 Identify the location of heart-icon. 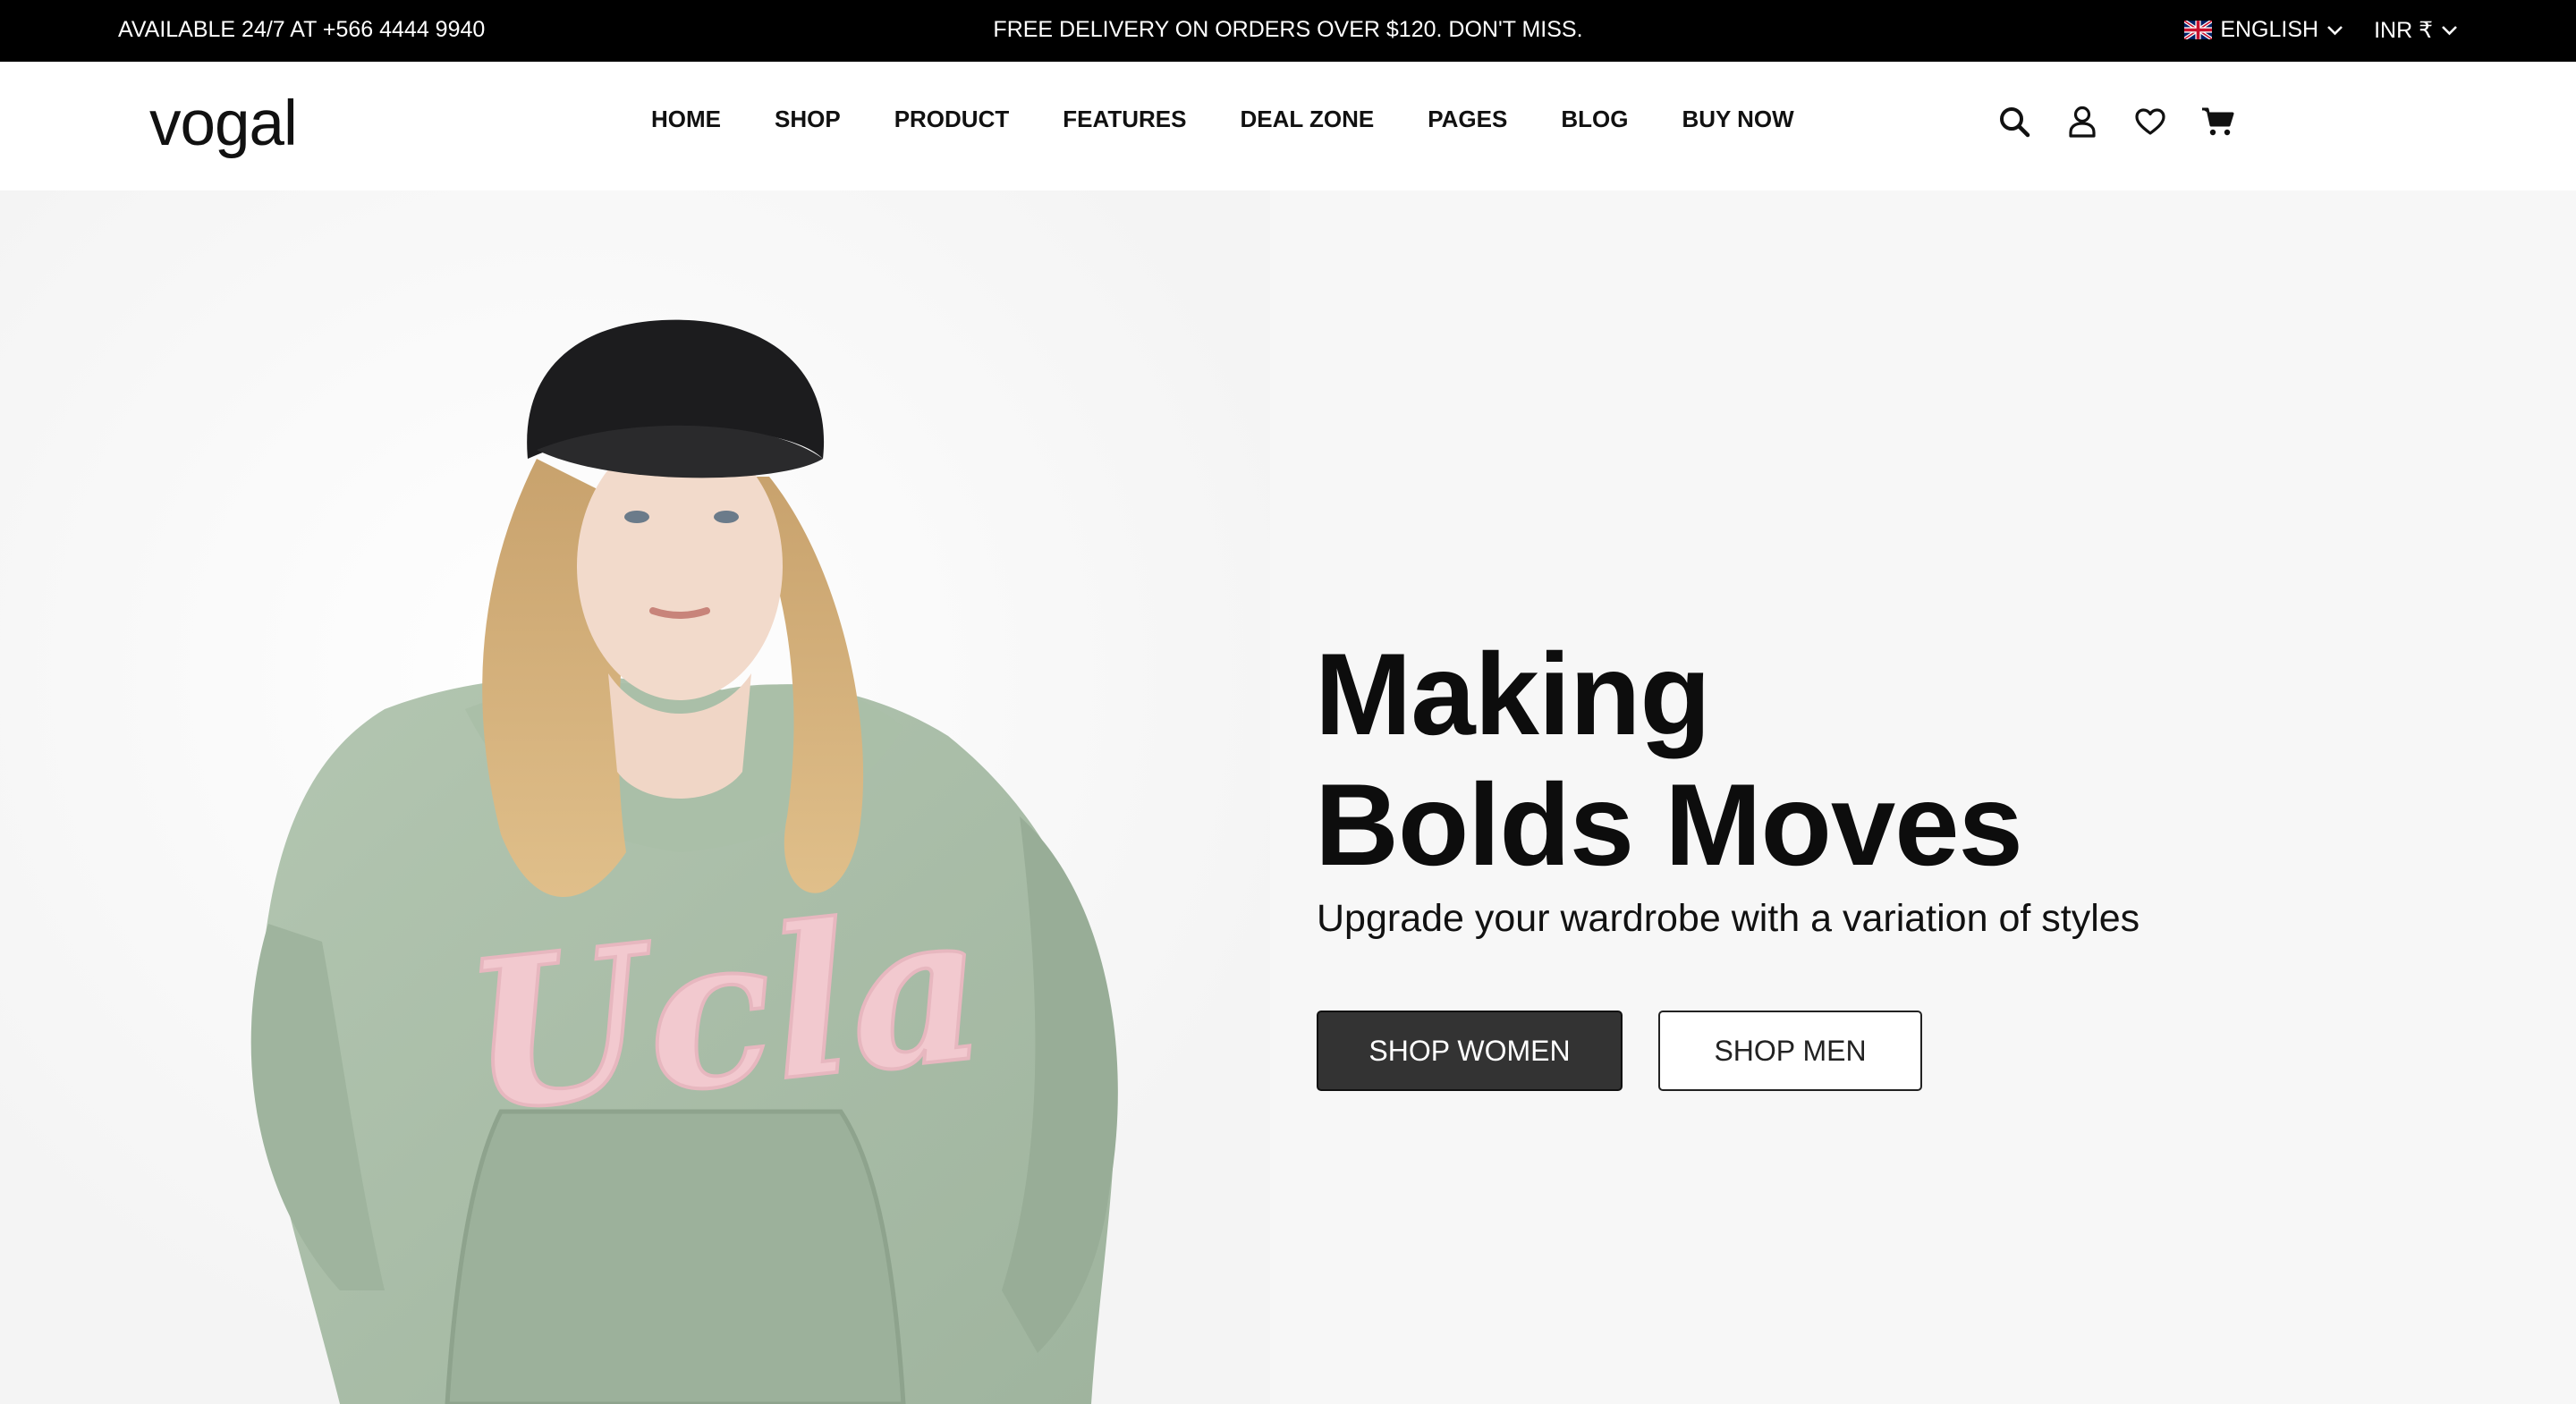
(2150, 121).